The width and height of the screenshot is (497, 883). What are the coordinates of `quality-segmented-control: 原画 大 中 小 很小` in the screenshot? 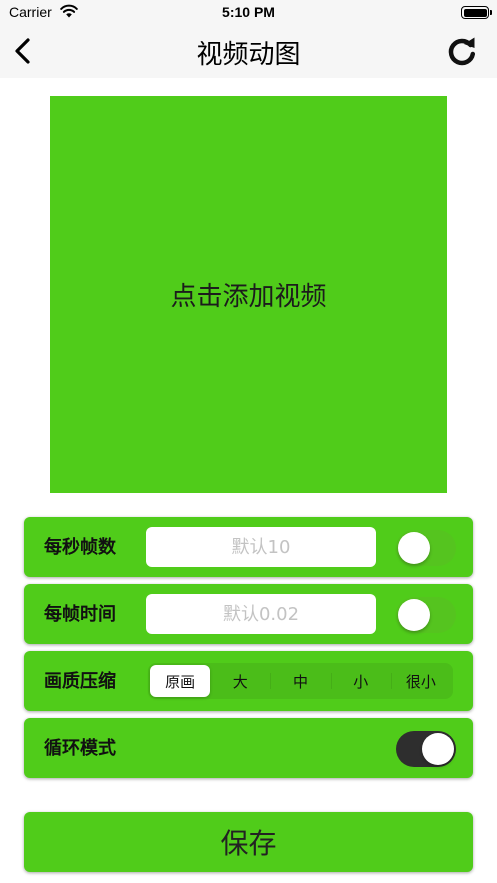 It's located at (300, 681).